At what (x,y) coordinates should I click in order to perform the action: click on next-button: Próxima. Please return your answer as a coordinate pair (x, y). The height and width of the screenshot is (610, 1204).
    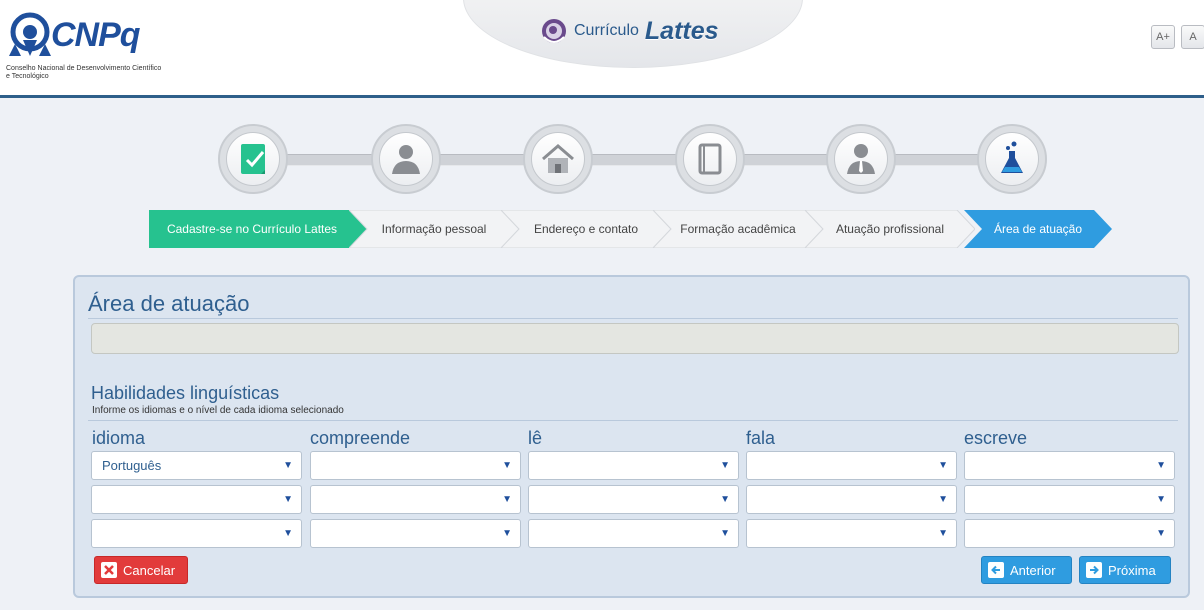
    Looking at the image, I should click on (1125, 570).